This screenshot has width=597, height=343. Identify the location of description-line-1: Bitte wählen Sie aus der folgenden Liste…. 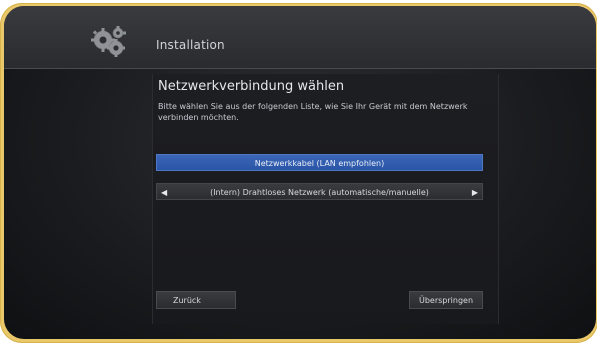
(313, 106).